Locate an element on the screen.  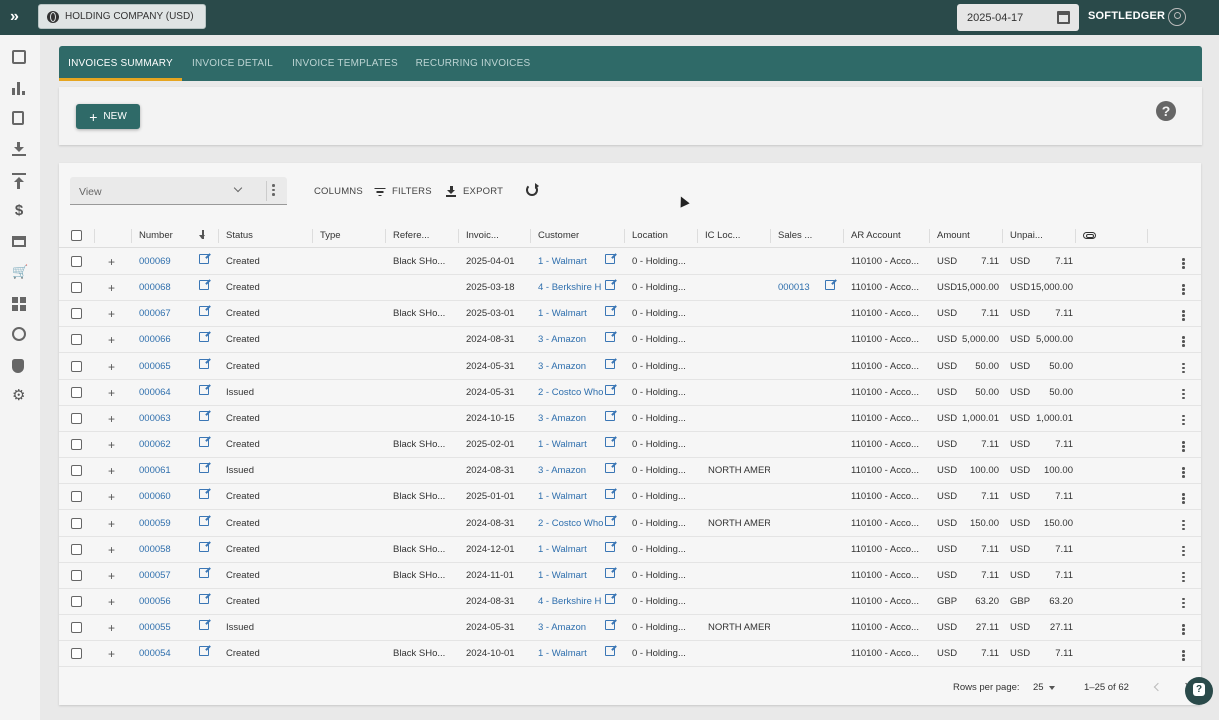
invoice-number-link: 000058 is located at coordinates (155, 550).